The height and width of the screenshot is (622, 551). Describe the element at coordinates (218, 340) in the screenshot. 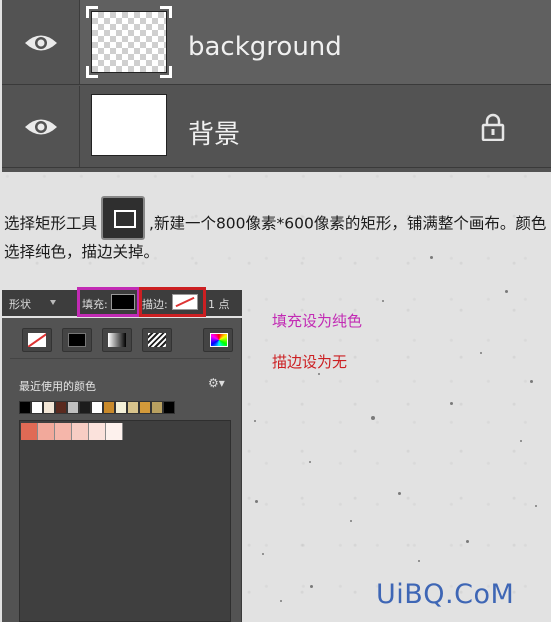

I see `color-picker-spectrum-icon` at that location.